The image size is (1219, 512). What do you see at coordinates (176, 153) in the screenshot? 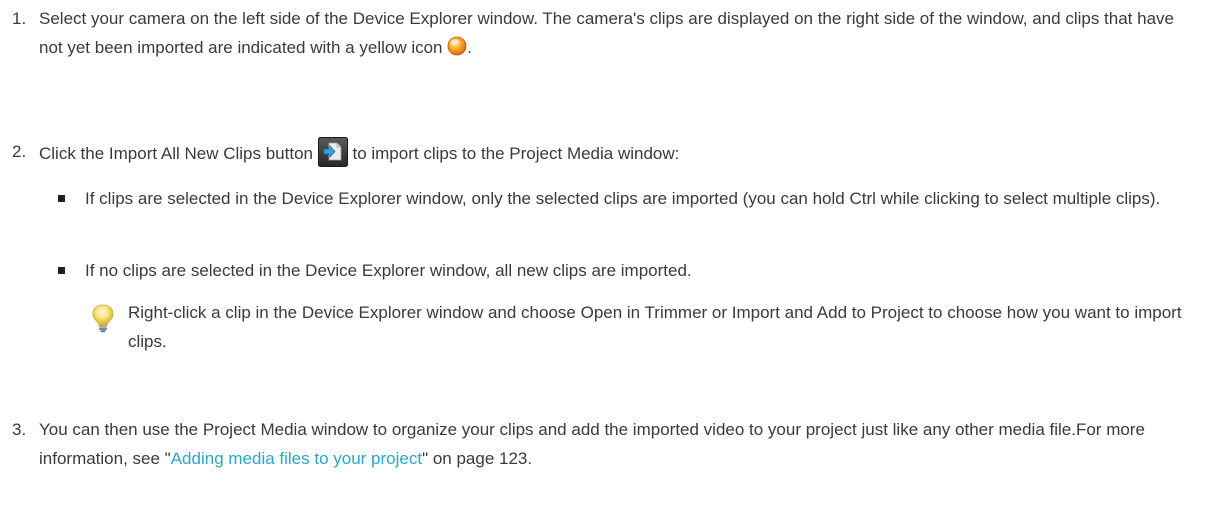
I see `step-text-main: Click the Import All New Clips button` at bounding box center [176, 153].